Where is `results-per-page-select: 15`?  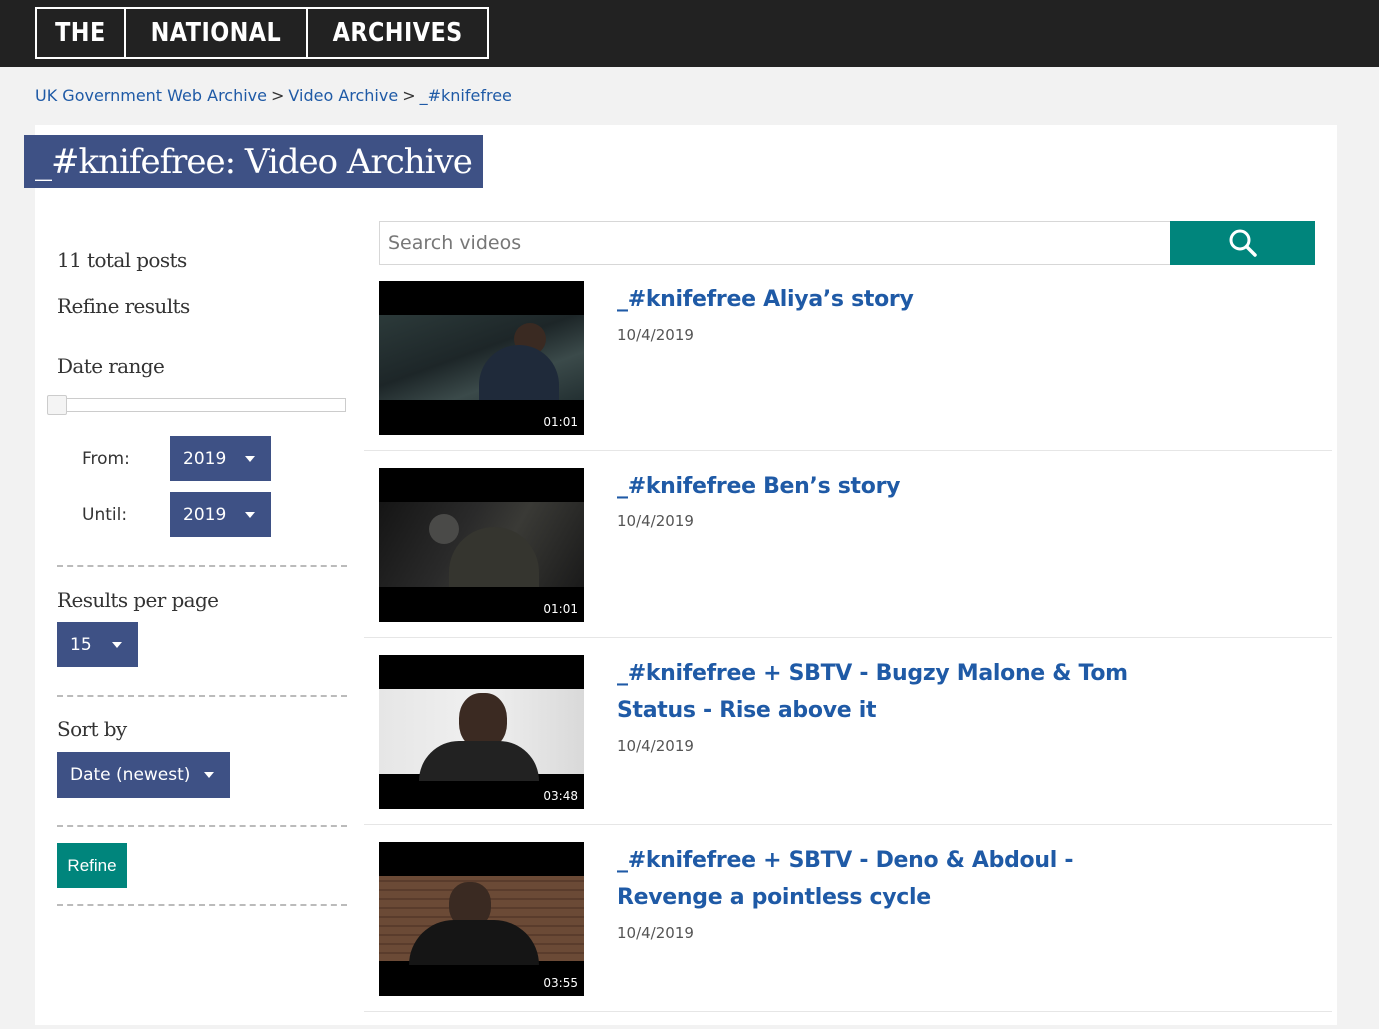
results-per-page-select: 15 is located at coordinates (97, 644).